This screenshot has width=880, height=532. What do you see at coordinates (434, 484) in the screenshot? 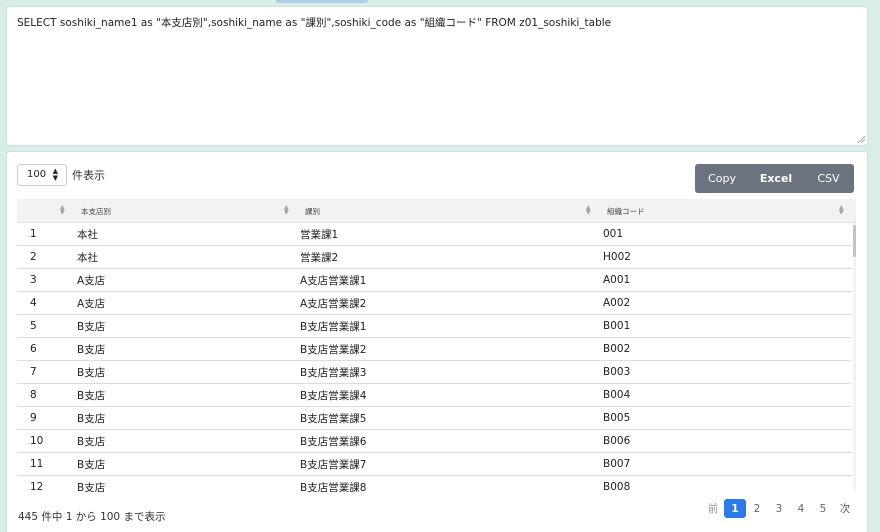
I see `table-row: 12 B支店 B支店営業課8 B008` at bounding box center [434, 484].